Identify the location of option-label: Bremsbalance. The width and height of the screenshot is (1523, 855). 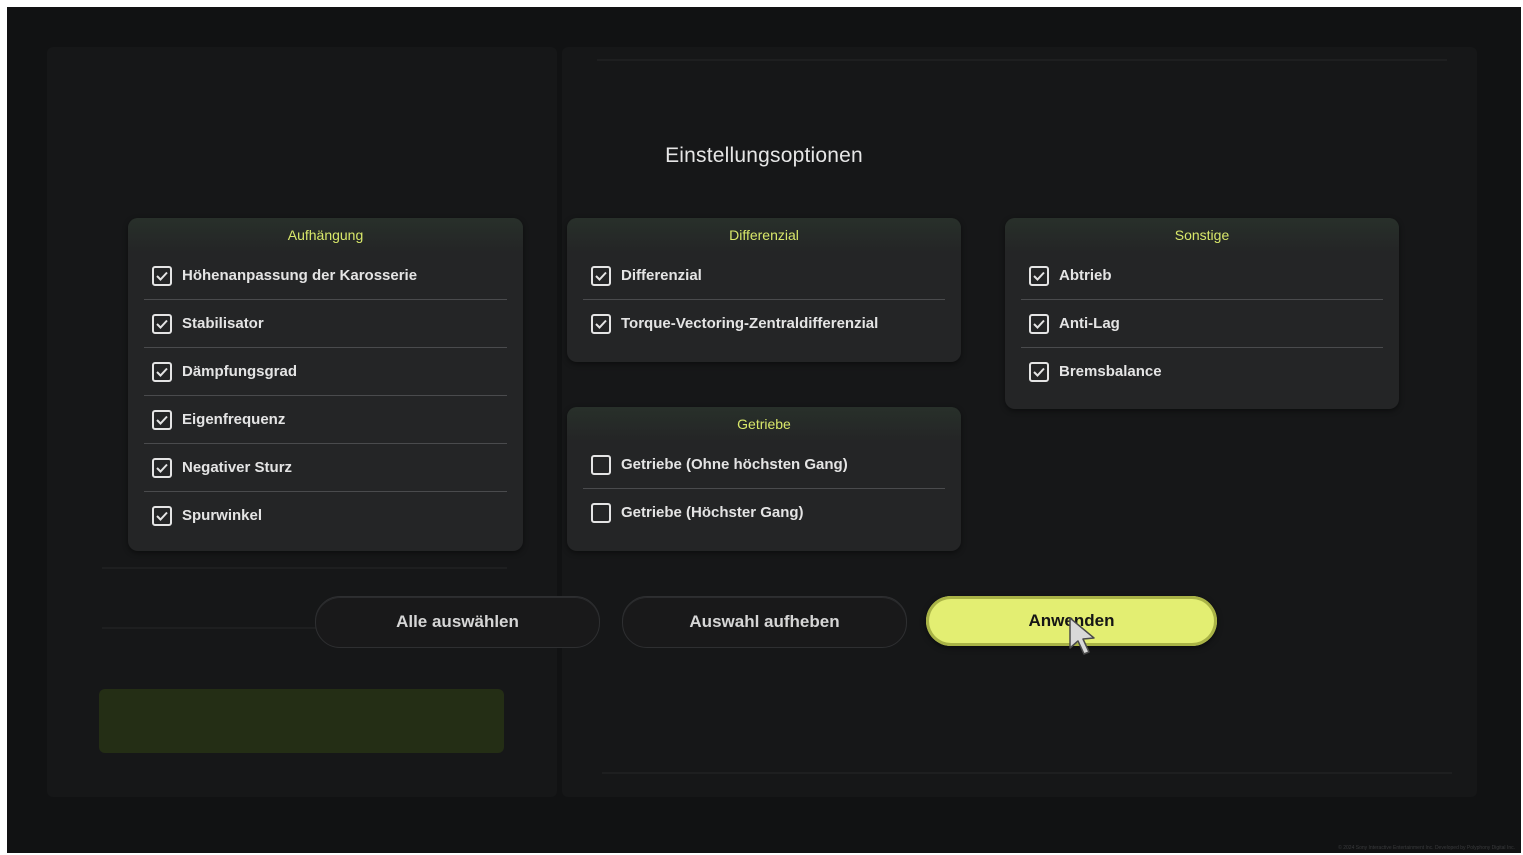
(1110, 371).